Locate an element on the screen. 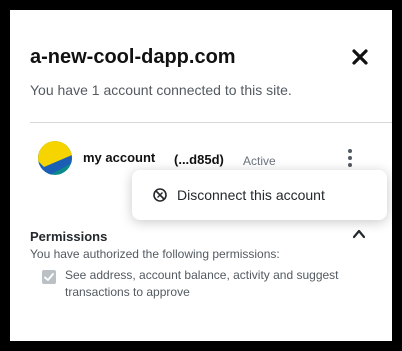 This screenshot has height=351, width=402. disconnect-account-menu-item: Disconnect this account is located at coordinates (259, 195).